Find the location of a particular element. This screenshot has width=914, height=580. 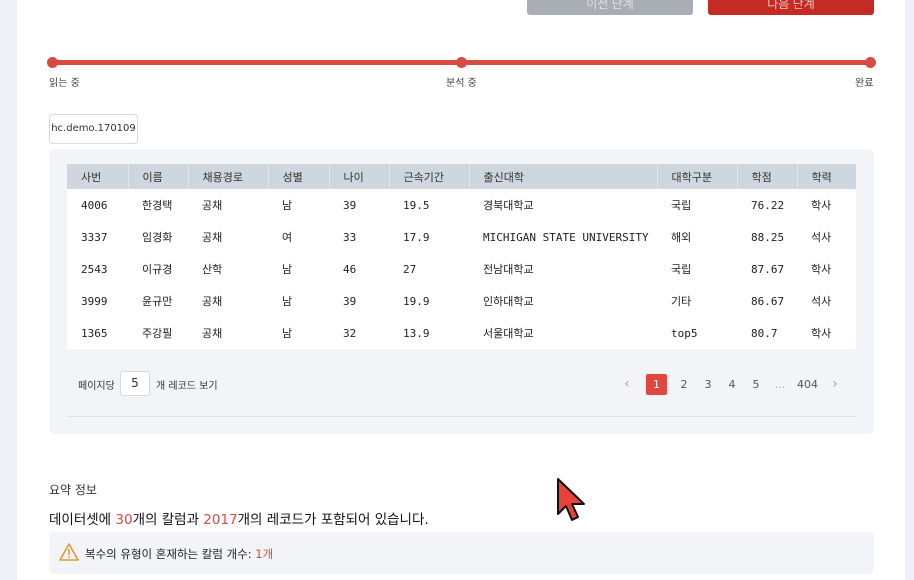

column-header: 채용경로 is located at coordinates (228, 176).